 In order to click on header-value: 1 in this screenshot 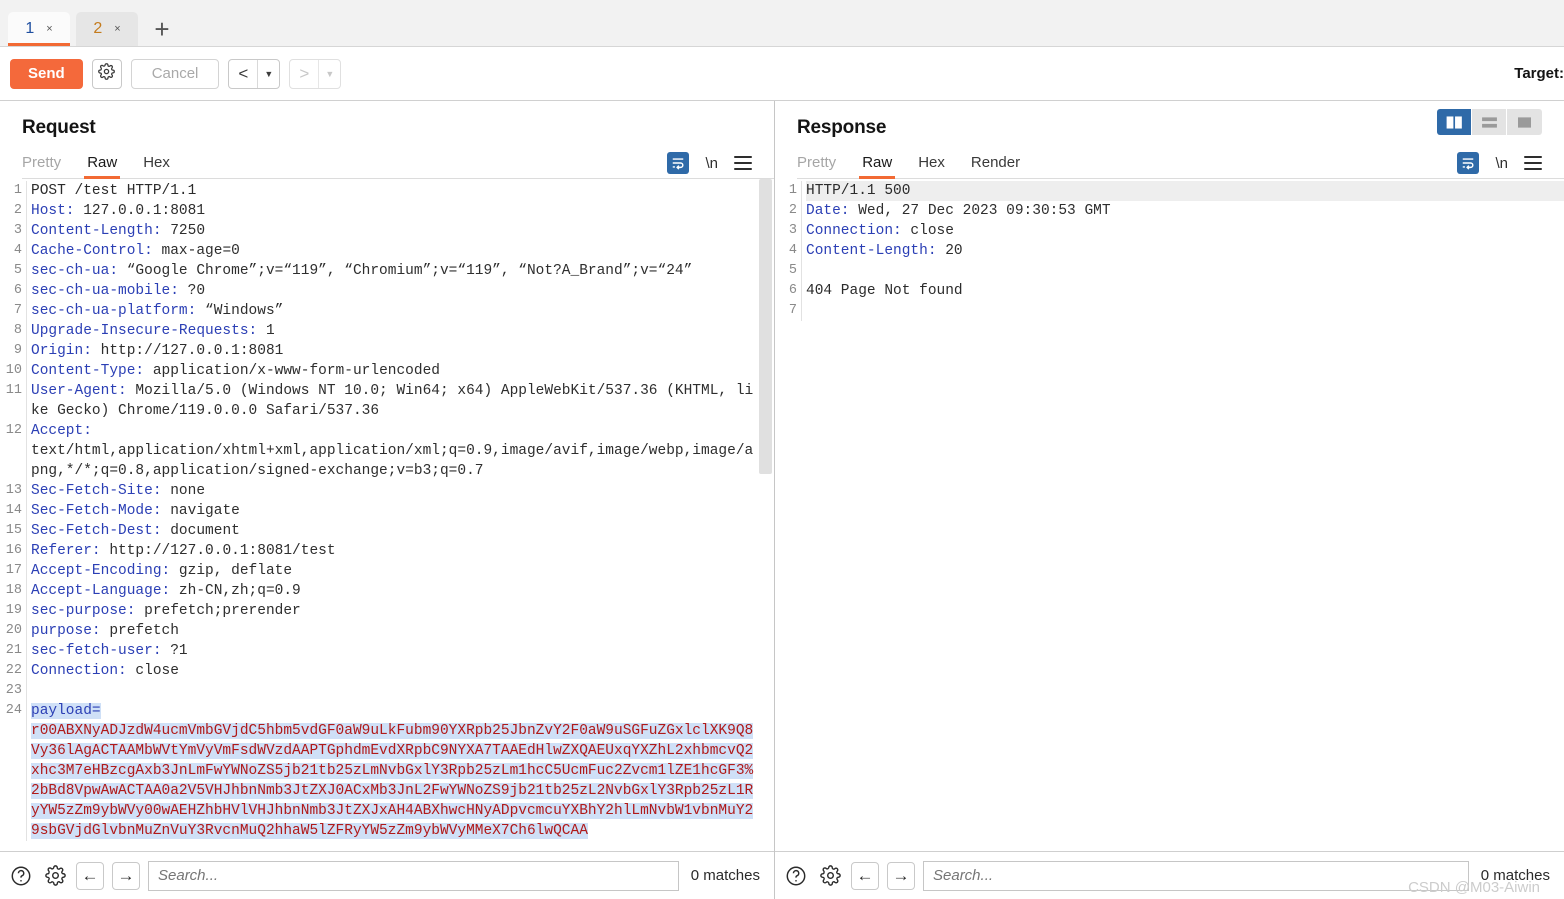, I will do `click(266, 331)`.